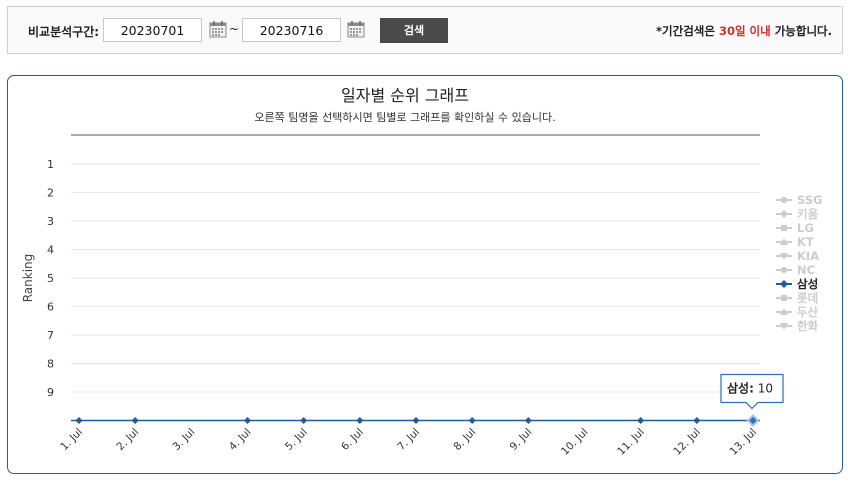 This screenshot has height=482, width=848. What do you see at coordinates (152, 30) in the screenshot?
I see `start-date-input` at bounding box center [152, 30].